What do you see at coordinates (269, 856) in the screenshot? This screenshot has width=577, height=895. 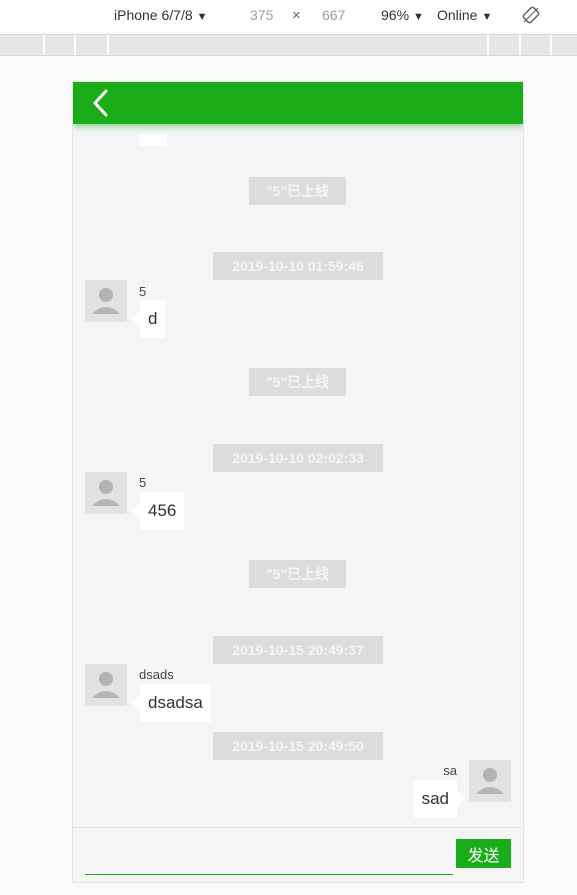 I see `message-input` at bounding box center [269, 856].